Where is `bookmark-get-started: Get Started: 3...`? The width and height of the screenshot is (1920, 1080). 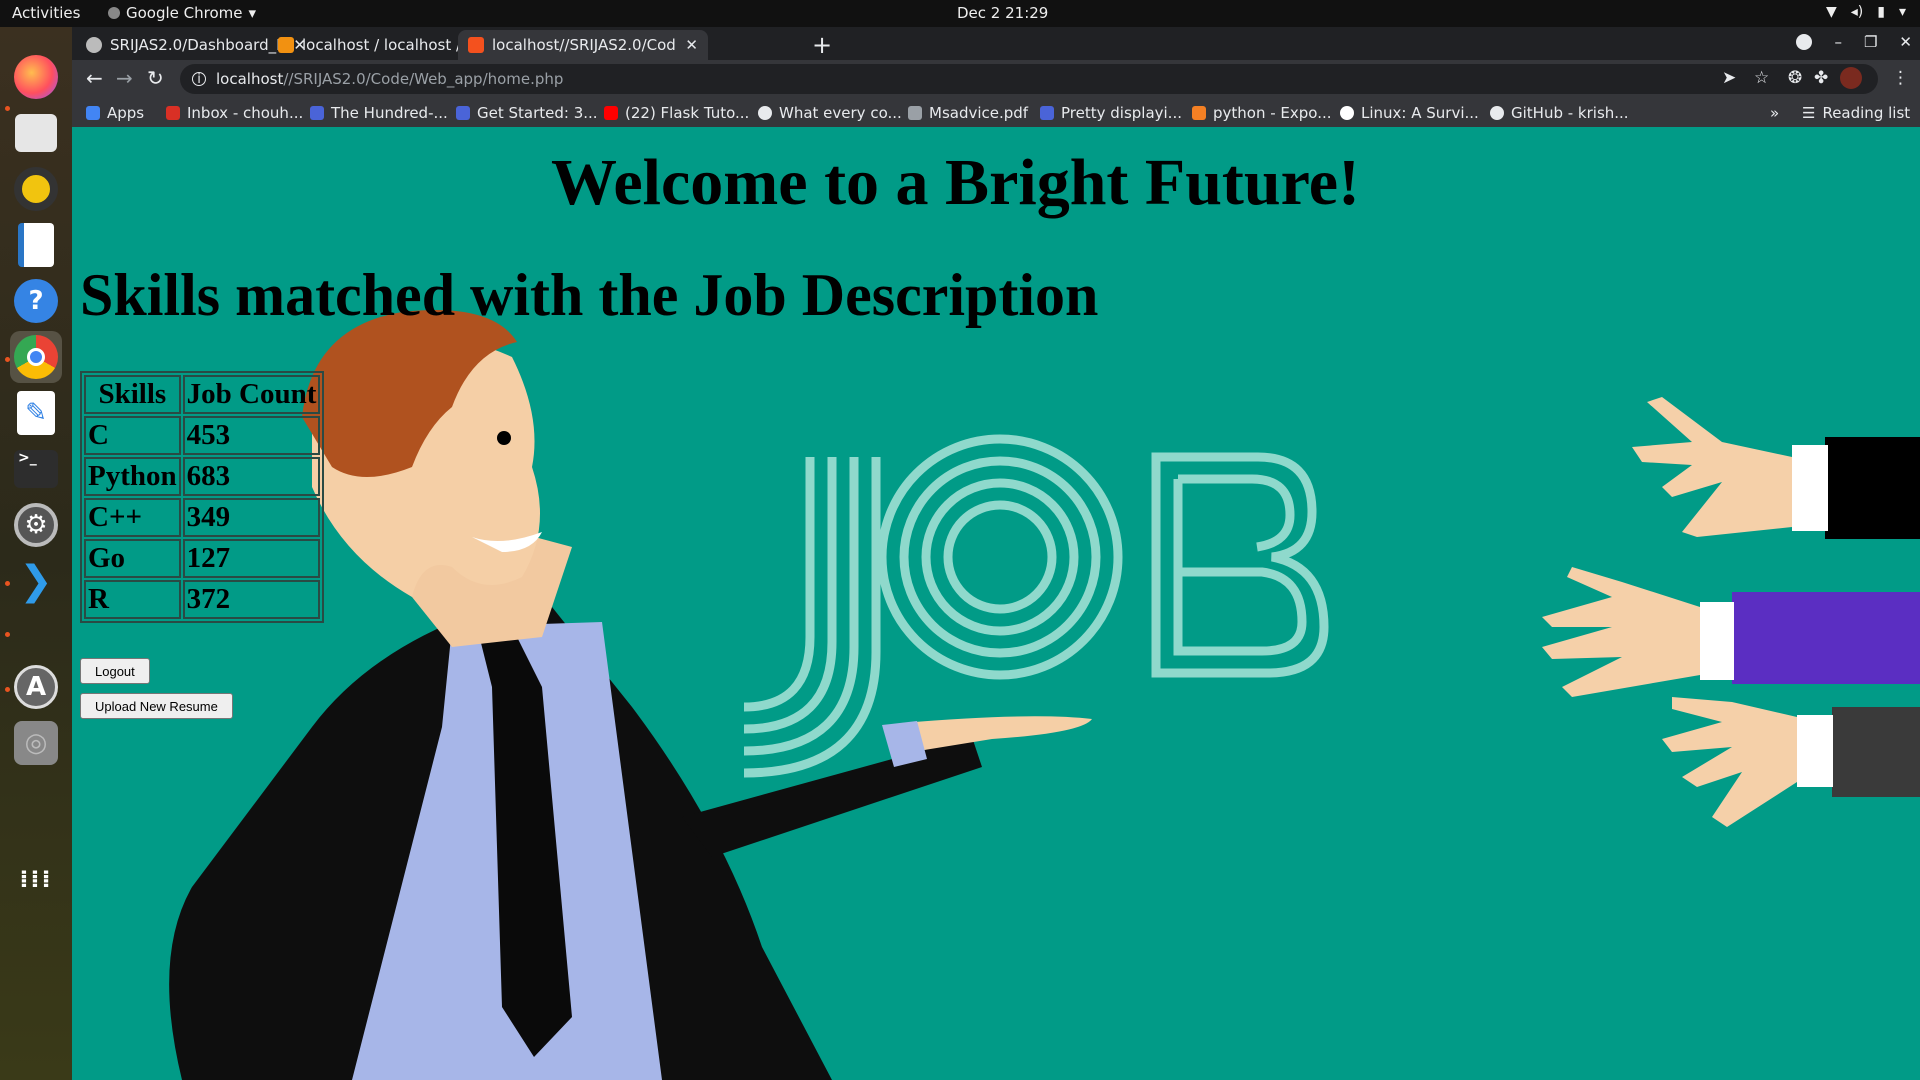
bookmark-get-started: Get Started: 3... is located at coordinates (527, 113).